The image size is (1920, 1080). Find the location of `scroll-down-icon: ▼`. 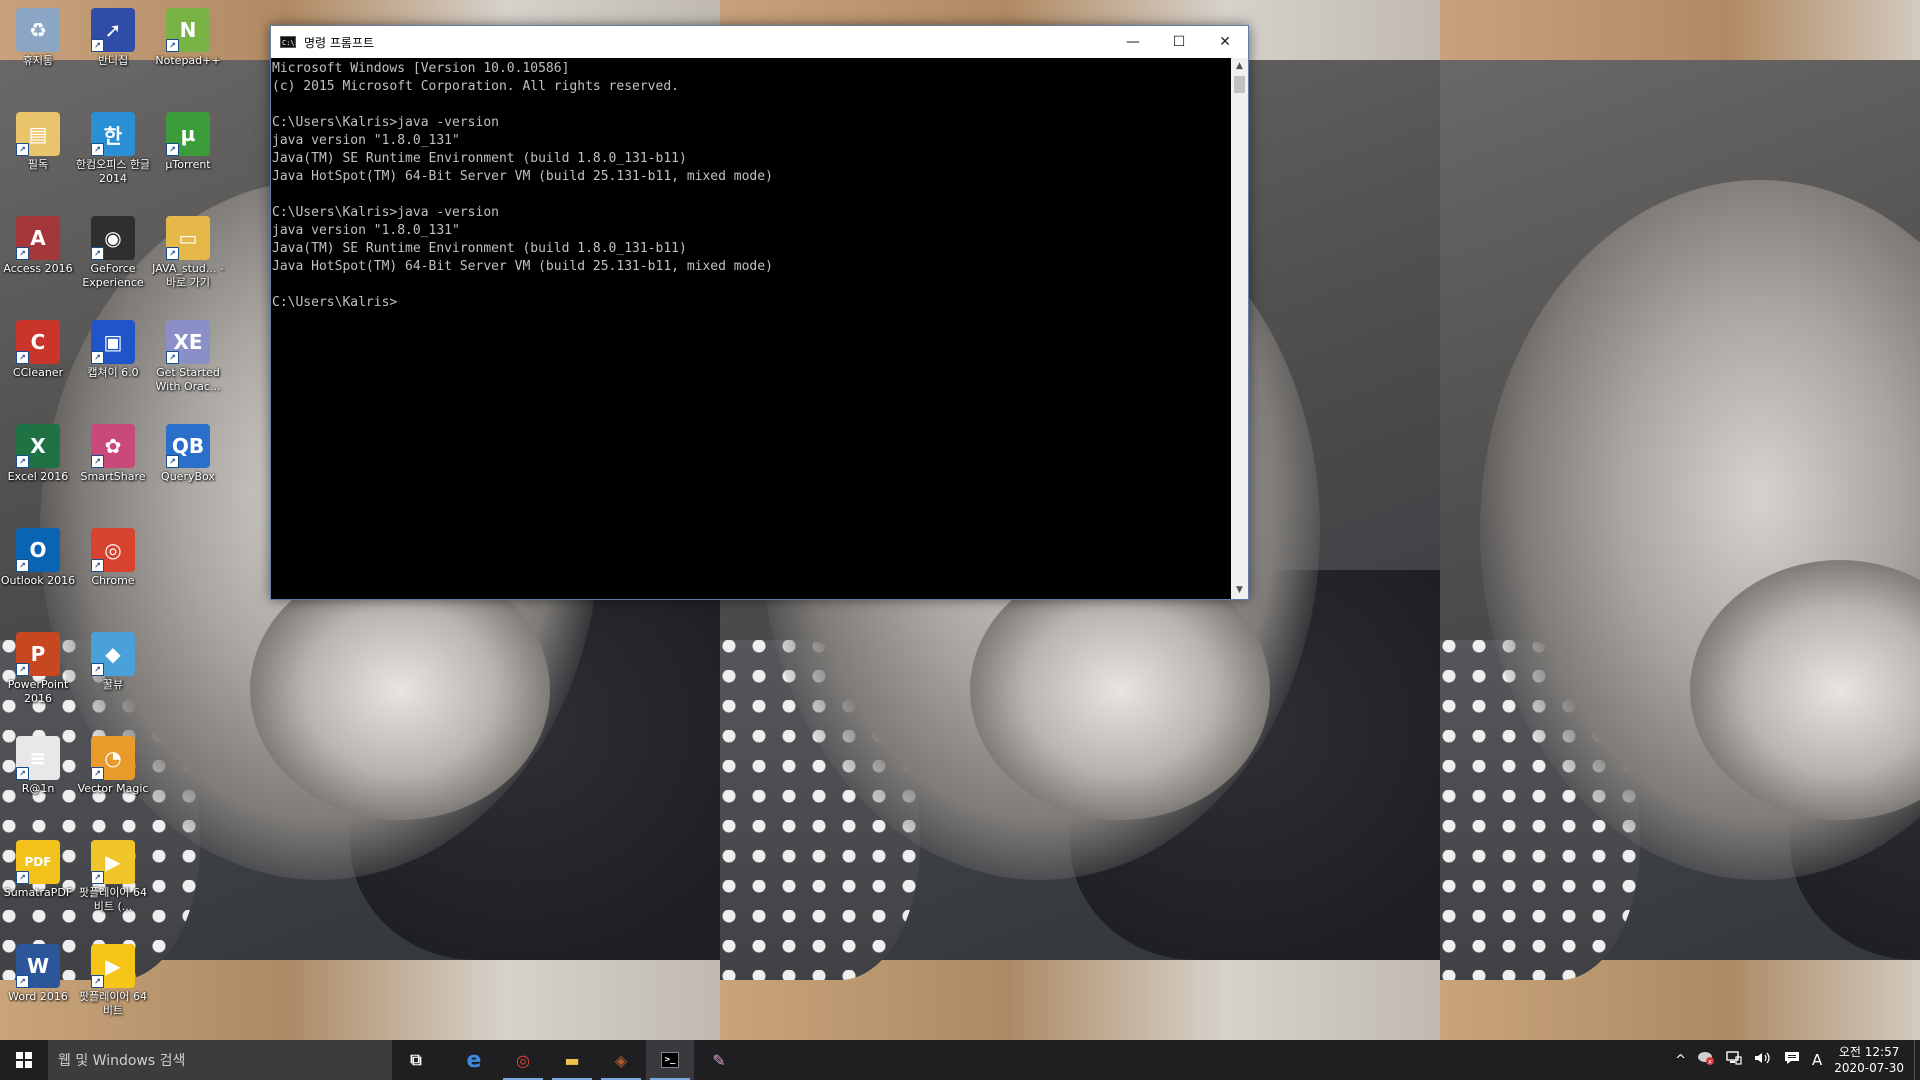

scroll-down-icon: ▼ is located at coordinates (1239, 590).